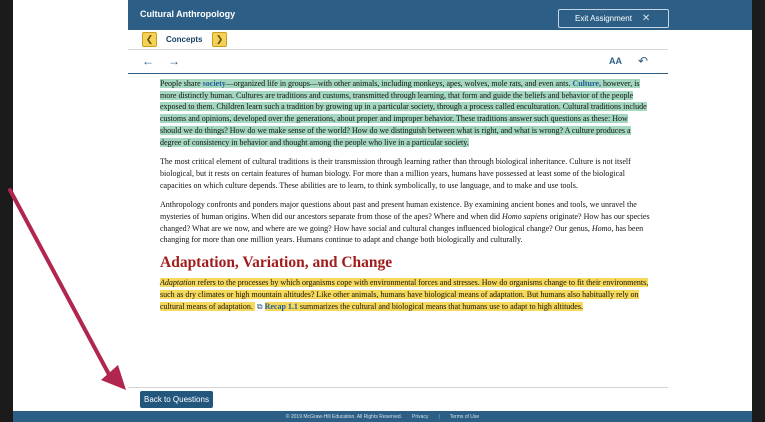 The image size is (765, 422). What do you see at coordinates (398, 399) in the screenshot?
I see `bottom-bar: Back to Questions` at bounding box center [398, 399].